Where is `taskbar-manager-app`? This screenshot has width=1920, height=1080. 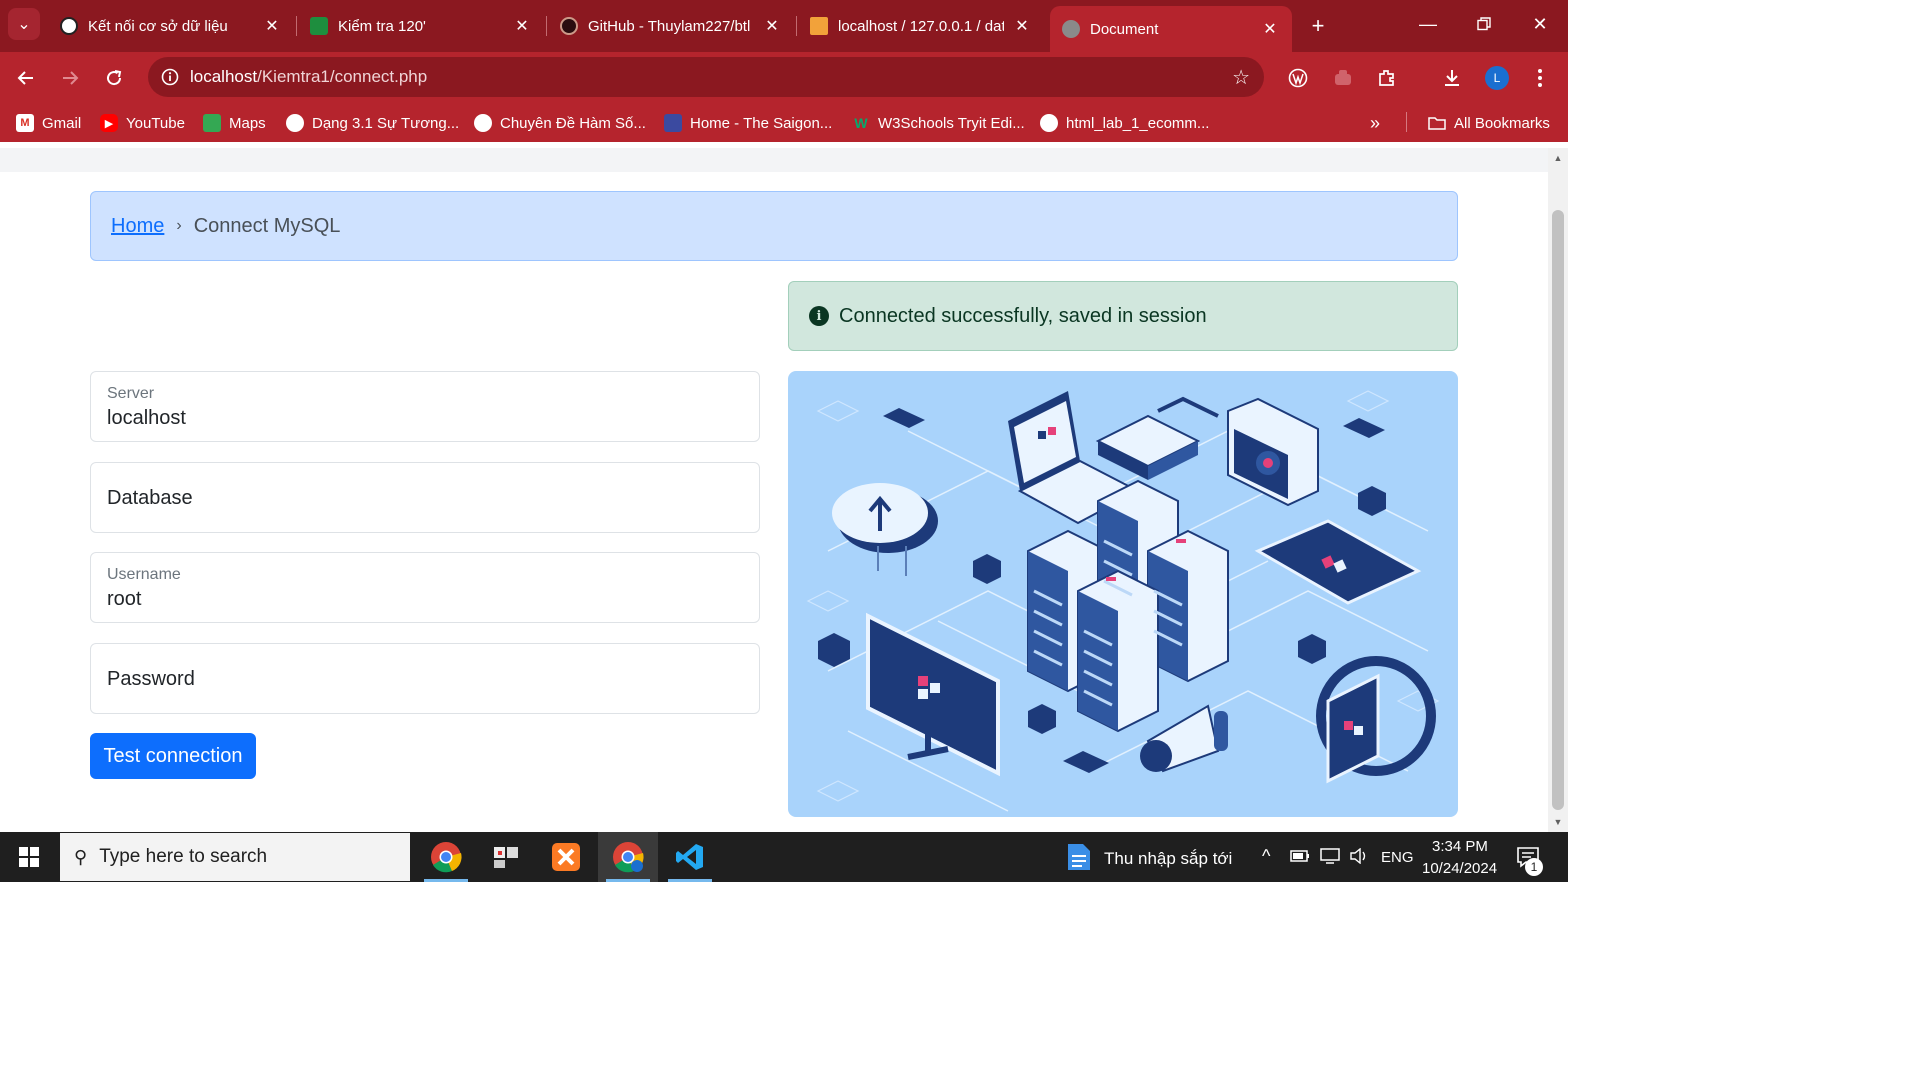
taskbar-manager-app is located at coordinates (506, 857).